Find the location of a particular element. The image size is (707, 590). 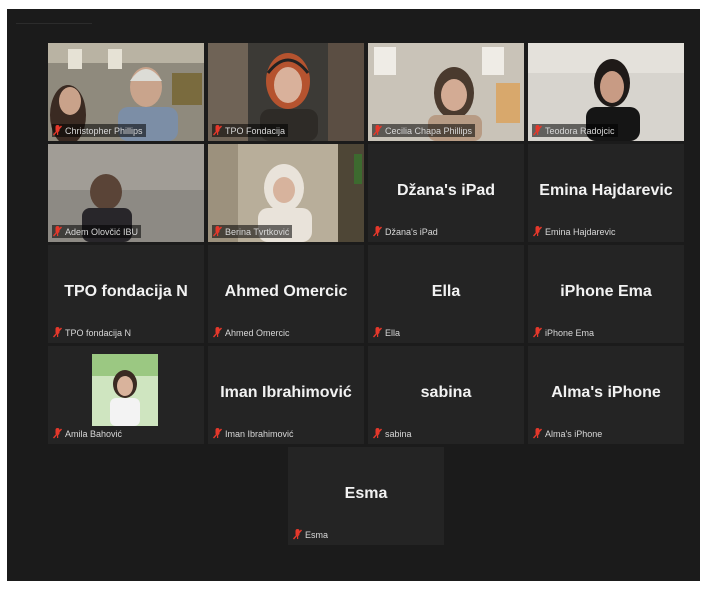

participant-name-text: Esma is located at coordinates (317, 534).